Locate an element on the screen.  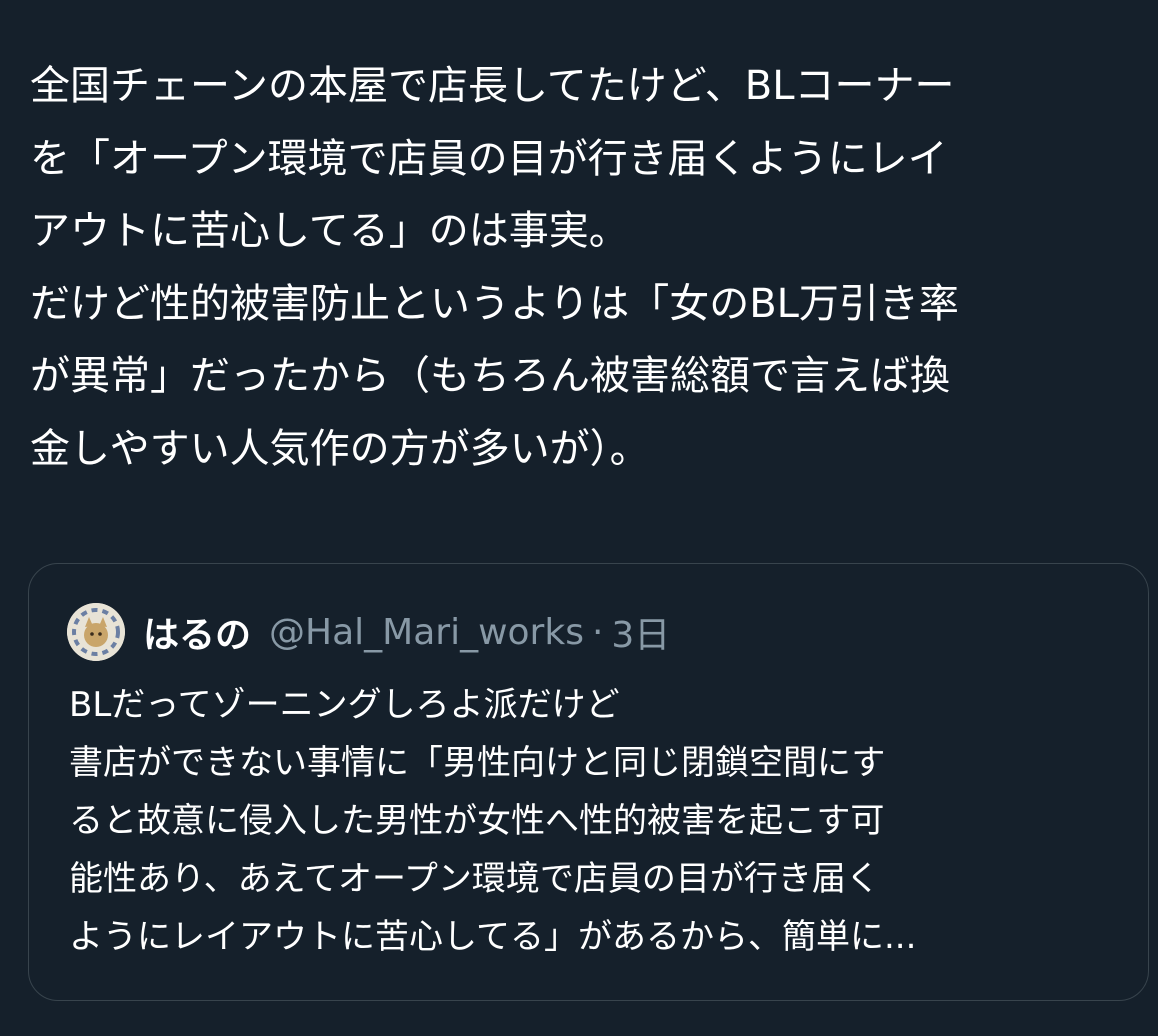
quoted-tweet-text-line: 能性あり、あえてオープン環境で店員の目が行き届く is located at coordinates (474, 879).